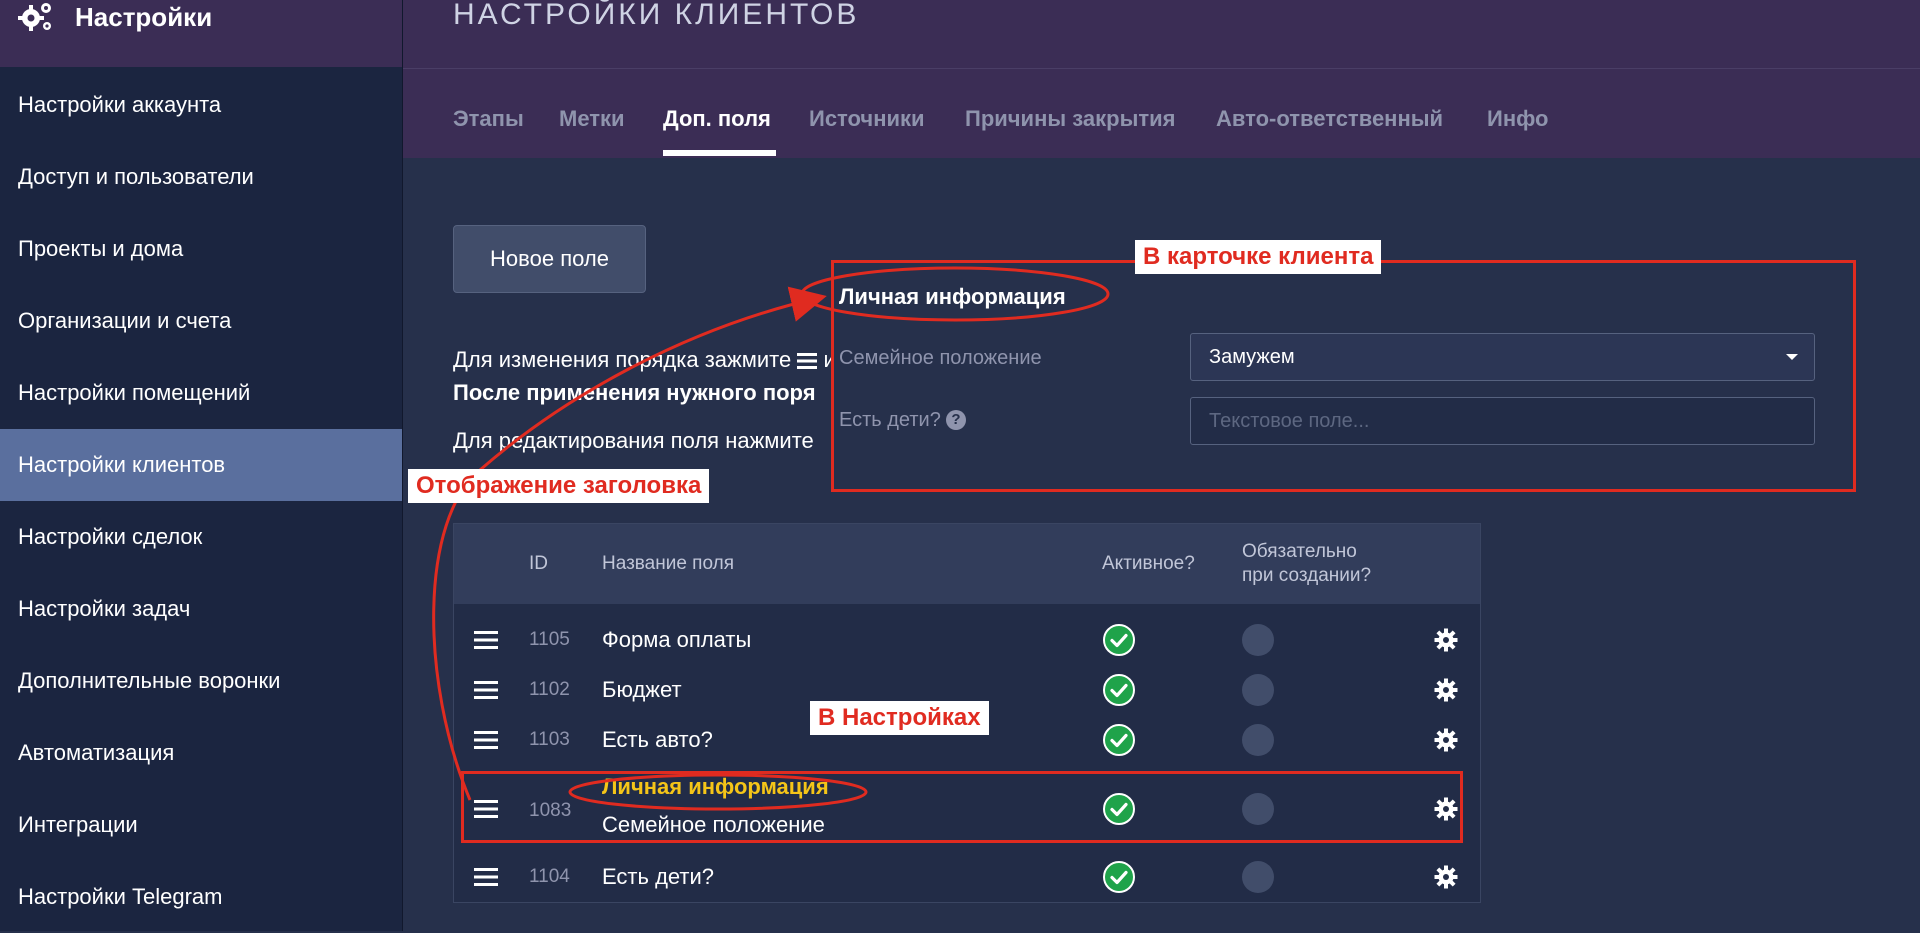 The width and height of the screenshot is (1920, 933). What do you see at coordinates (657, 740) in the screenshot?
I see `cell-name: Есть авто?` at bounding box center [657, 740].